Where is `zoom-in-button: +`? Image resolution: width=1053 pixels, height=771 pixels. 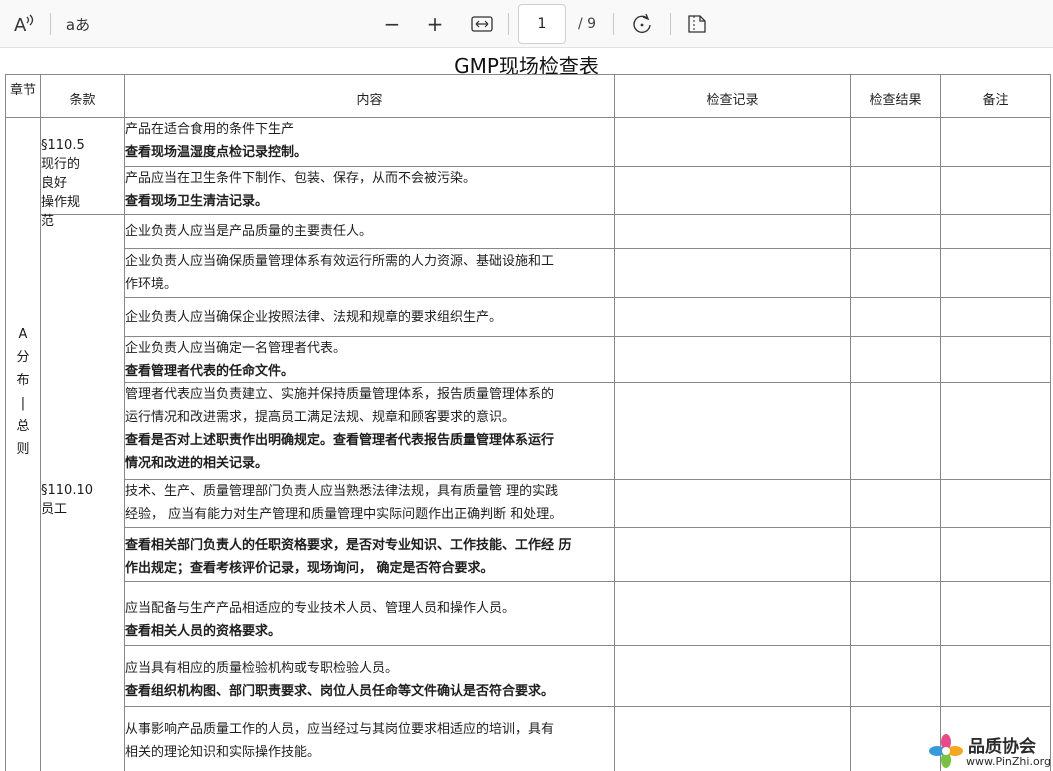
zoom-in-button: + is located at coordinates (435, 24).